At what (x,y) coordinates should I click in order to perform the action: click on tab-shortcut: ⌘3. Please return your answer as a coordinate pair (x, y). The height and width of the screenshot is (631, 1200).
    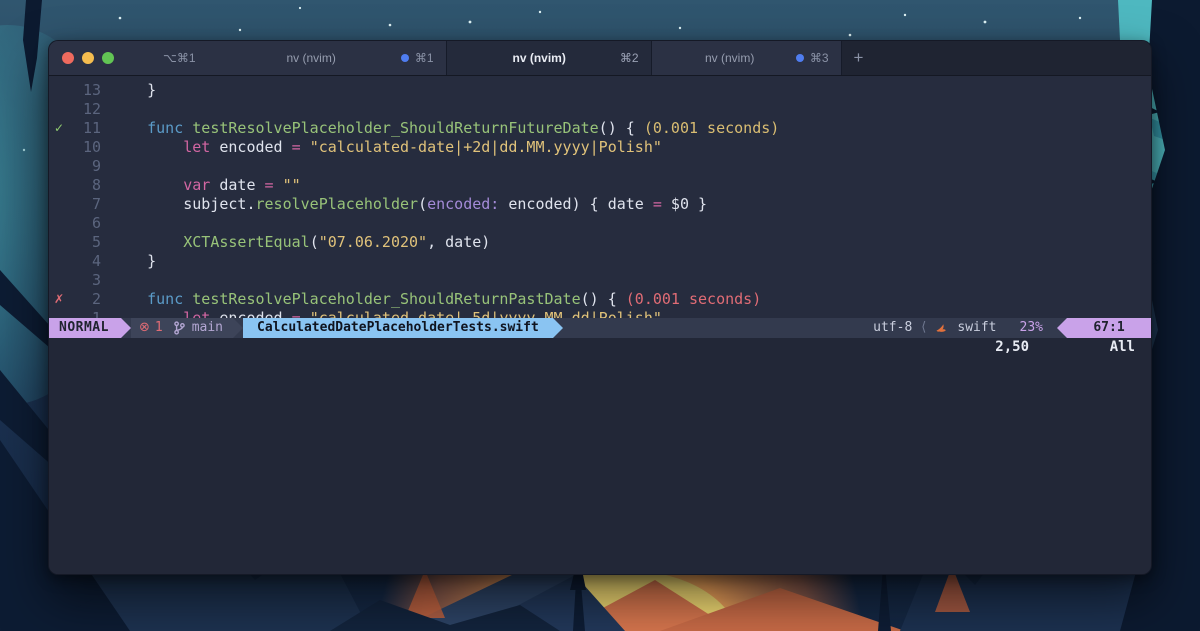
    Looking at the image, I should click on (819, 58).